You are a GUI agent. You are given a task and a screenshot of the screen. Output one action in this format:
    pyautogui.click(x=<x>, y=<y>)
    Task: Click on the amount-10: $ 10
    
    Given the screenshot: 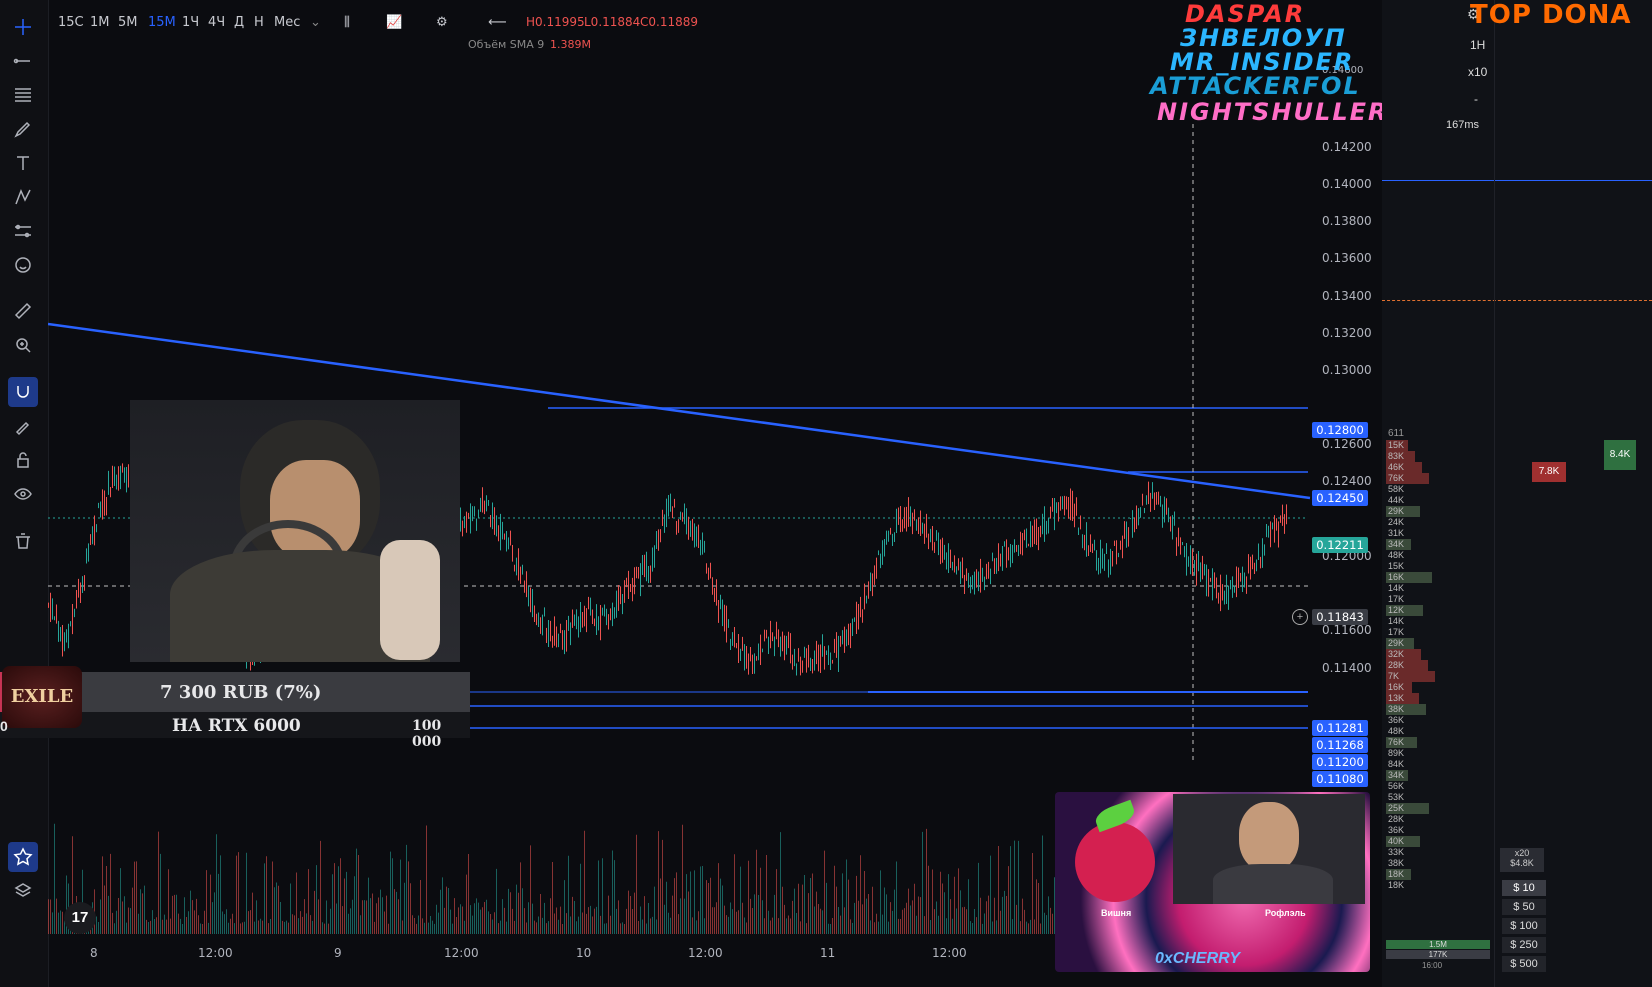 What is the action you would take?
    pyautogui.click(x=1524, y=888)
    